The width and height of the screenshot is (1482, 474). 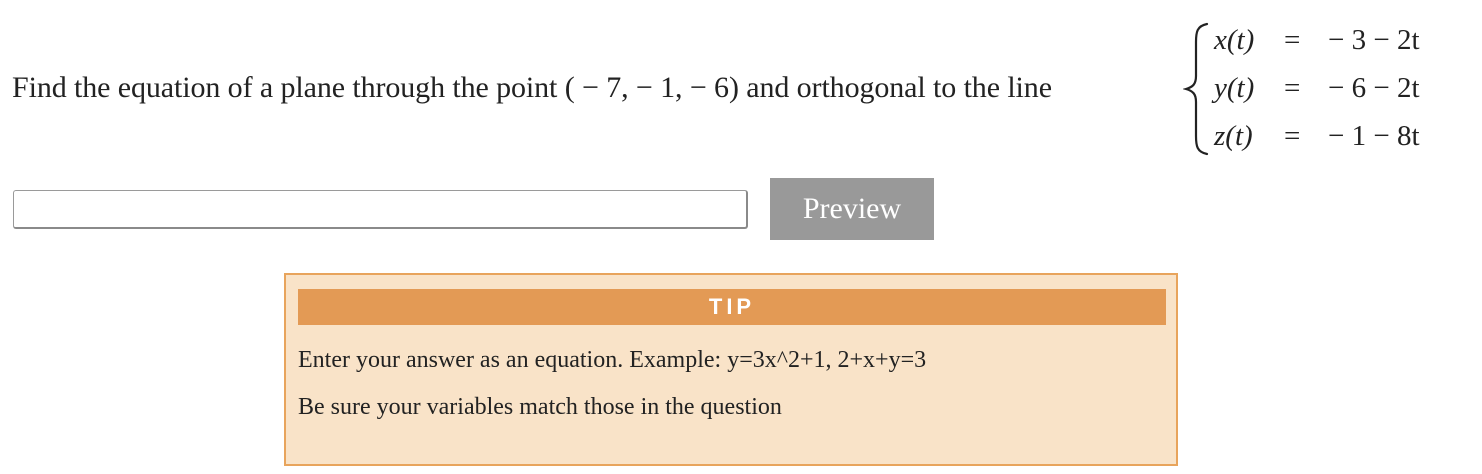 I want to click on equation-row-x: x(t) = − 3 − 2t, so click(x=1332, y=40).